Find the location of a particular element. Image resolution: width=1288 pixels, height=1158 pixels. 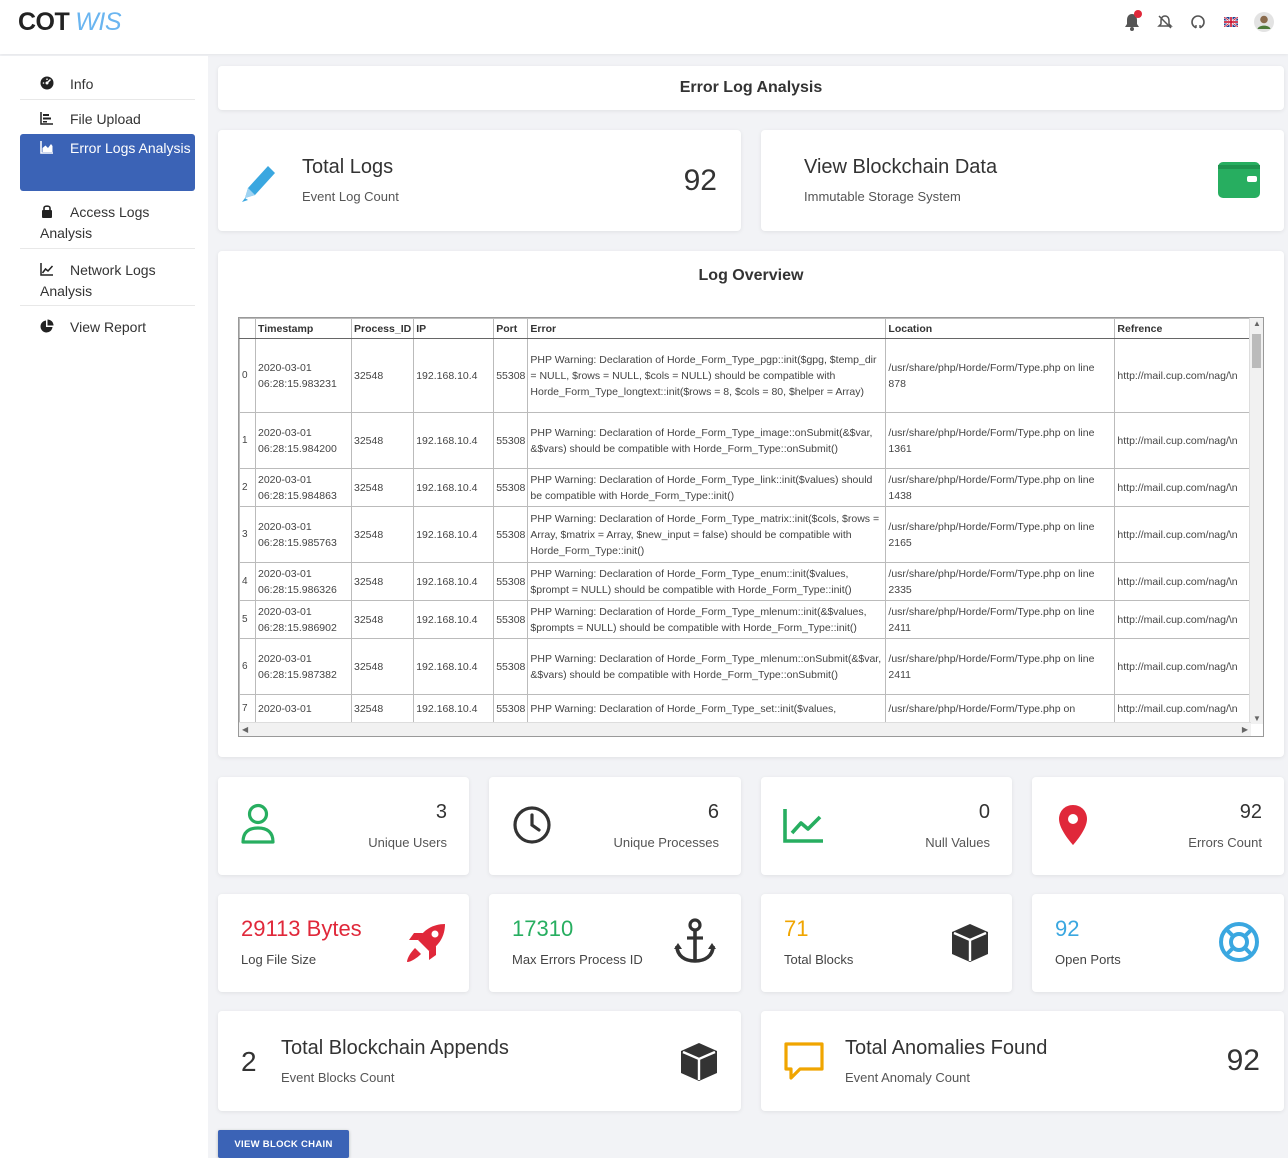

column-header-reference: Refrence is located at coordinates (1186, 328).